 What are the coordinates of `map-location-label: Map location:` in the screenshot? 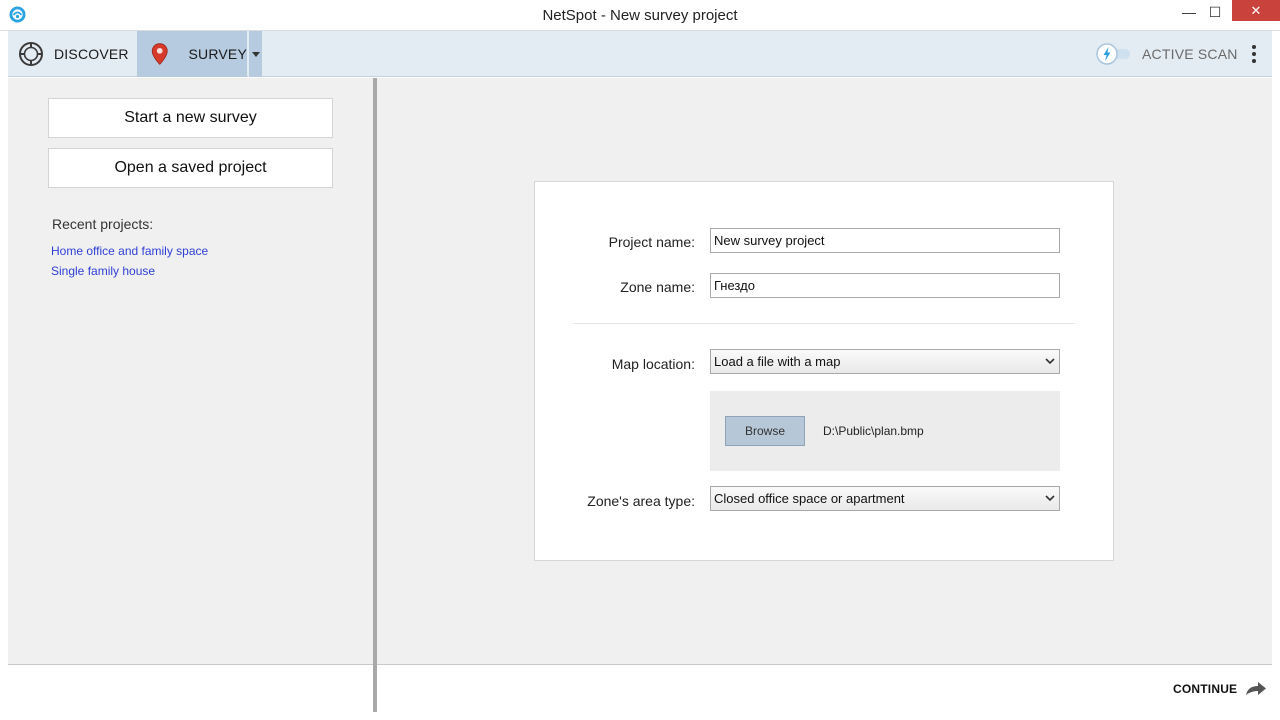 It's located at (653, 364).